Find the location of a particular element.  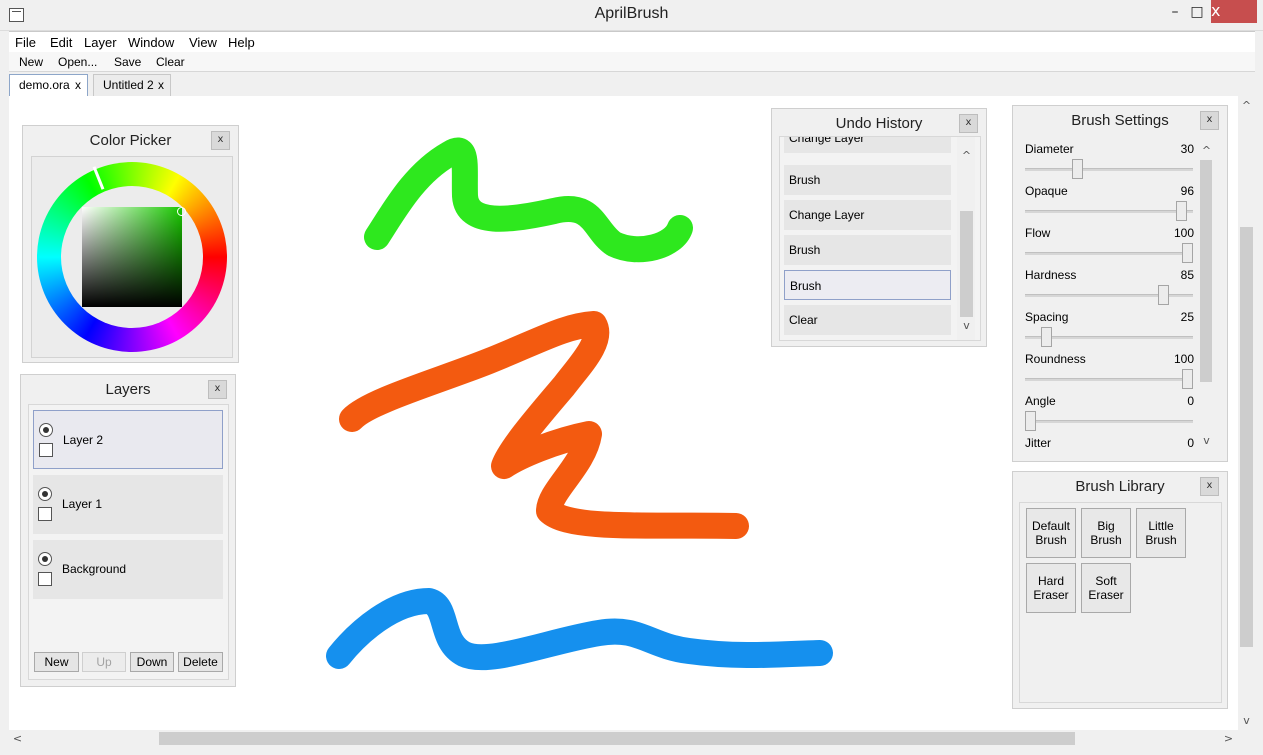

window-frame-left is located at coordinates (4, 393).